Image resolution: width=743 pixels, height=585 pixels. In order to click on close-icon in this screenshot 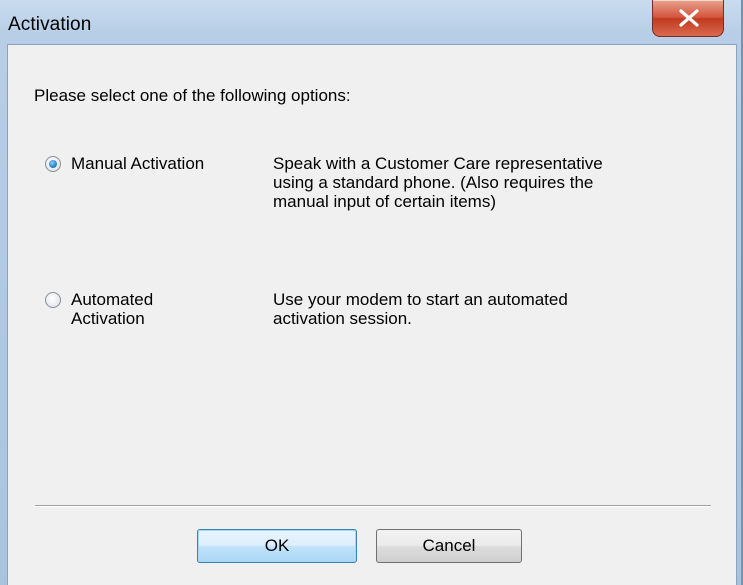, I will do `click(689, 18)`.